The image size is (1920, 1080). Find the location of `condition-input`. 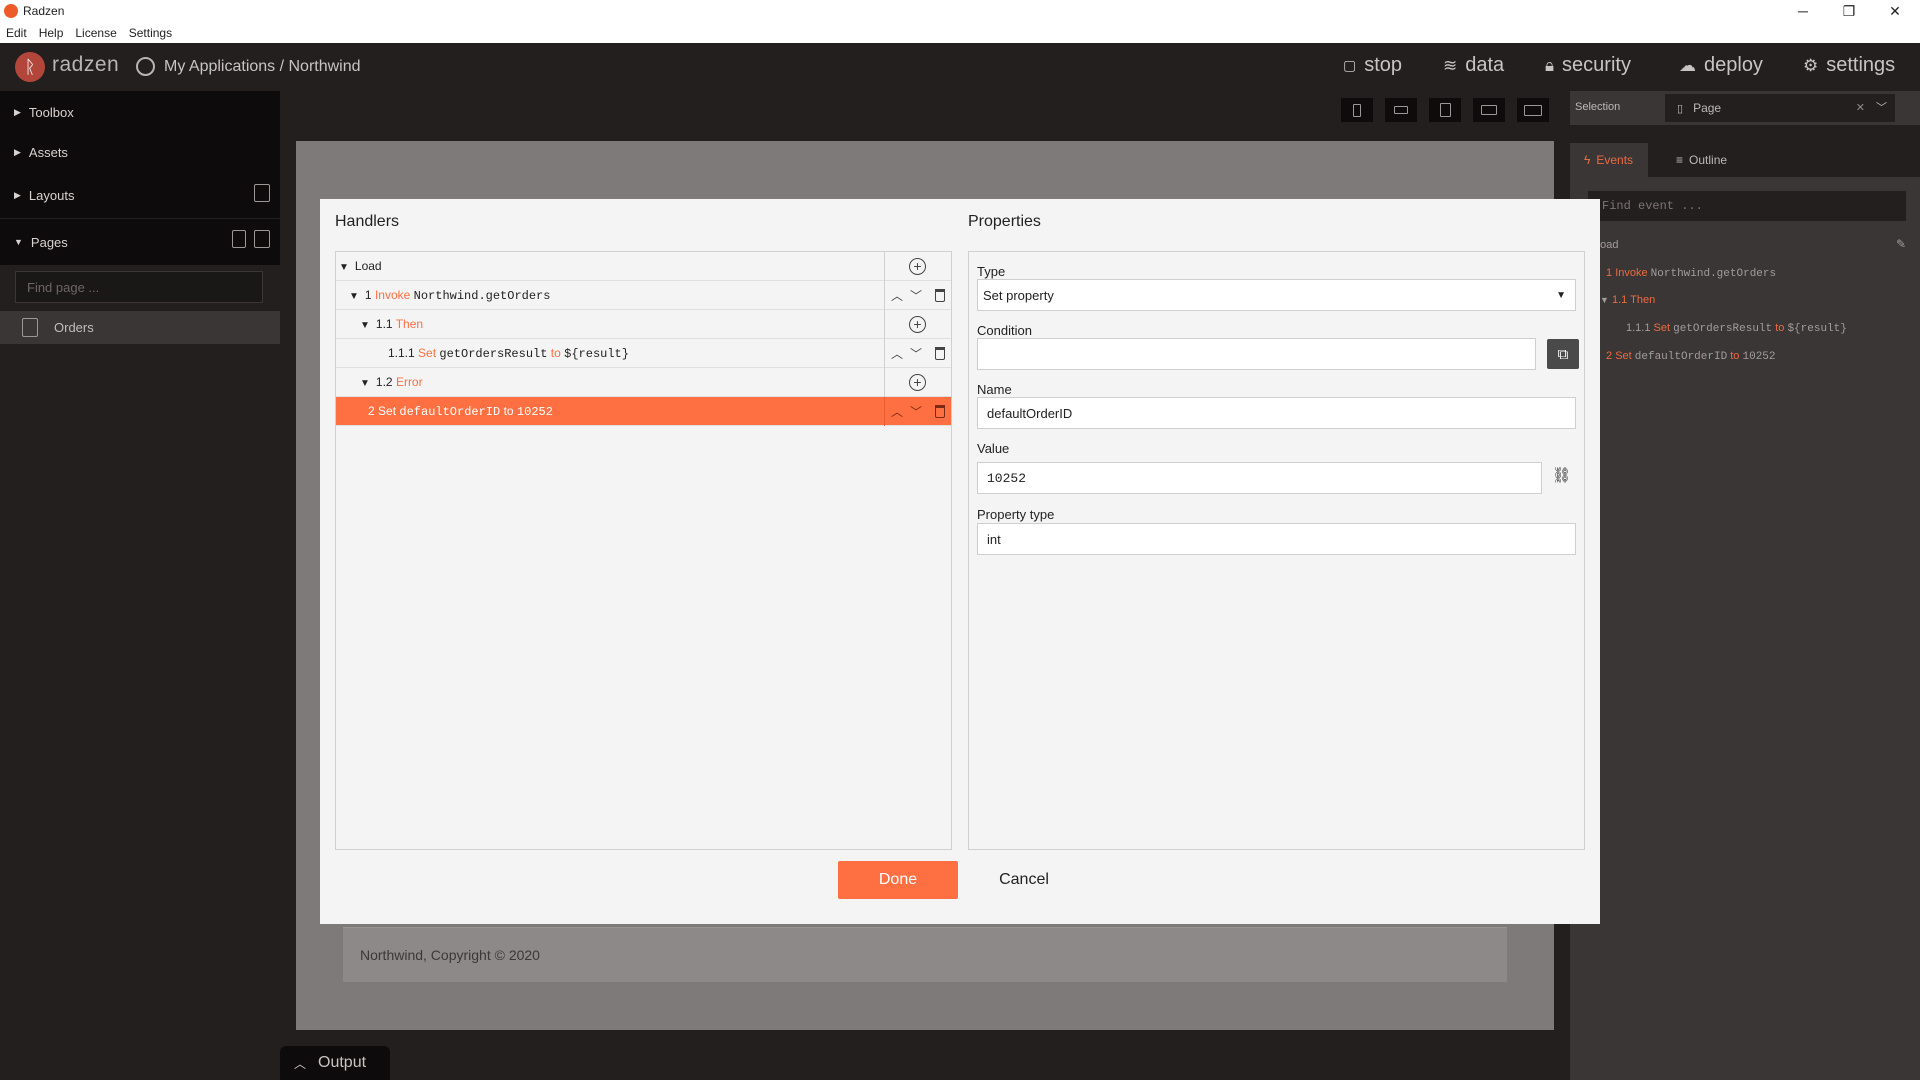

condition-input is located at coordinates (1256, 354).